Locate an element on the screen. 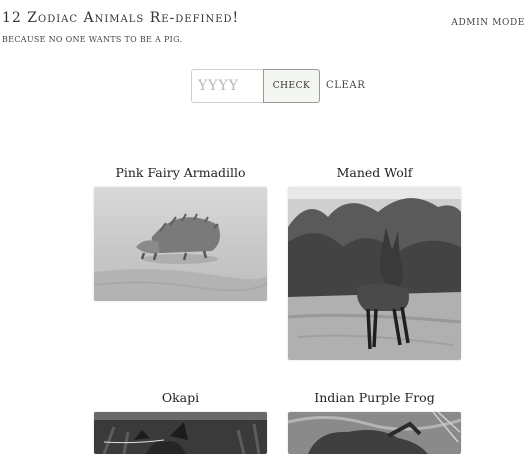 The image size is (529, 454). wolf-photo is located at coordinates (374, 273).